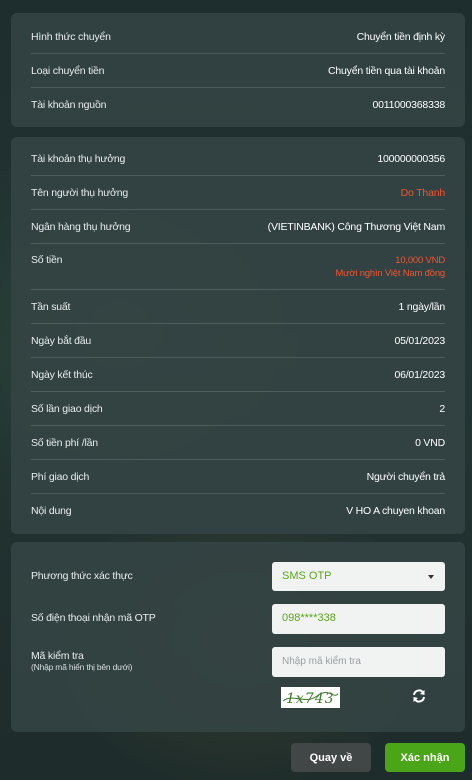 The width and height of the screenshot is (472, 780). What do you see at coordinates (431, 577) in the screenshot?
I see `chevron-down-icon` at bounding box center [431, 577].